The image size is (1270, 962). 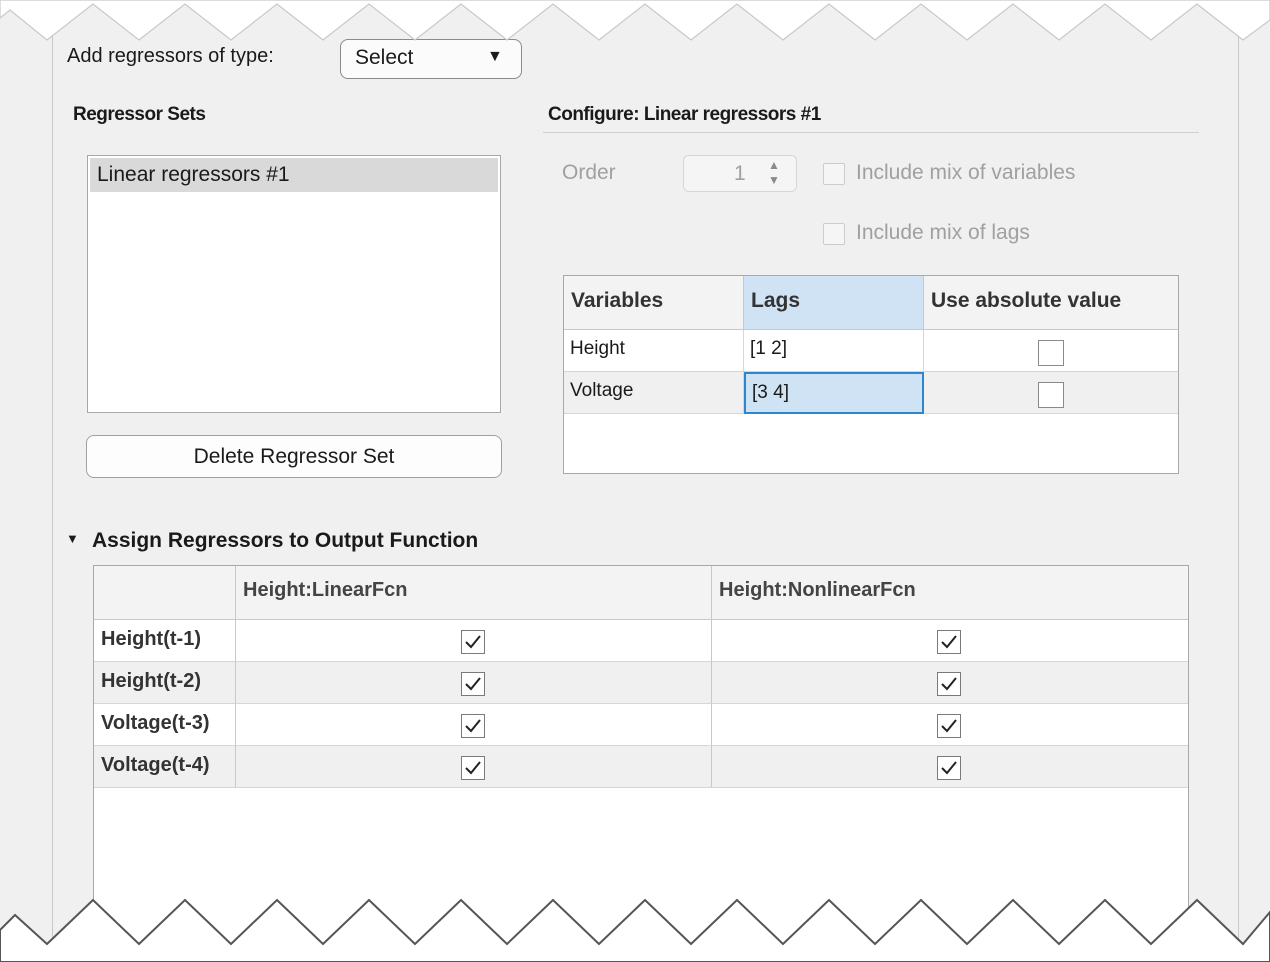 I want to click on dropdown-value: Select, so click(x=384, y=57).